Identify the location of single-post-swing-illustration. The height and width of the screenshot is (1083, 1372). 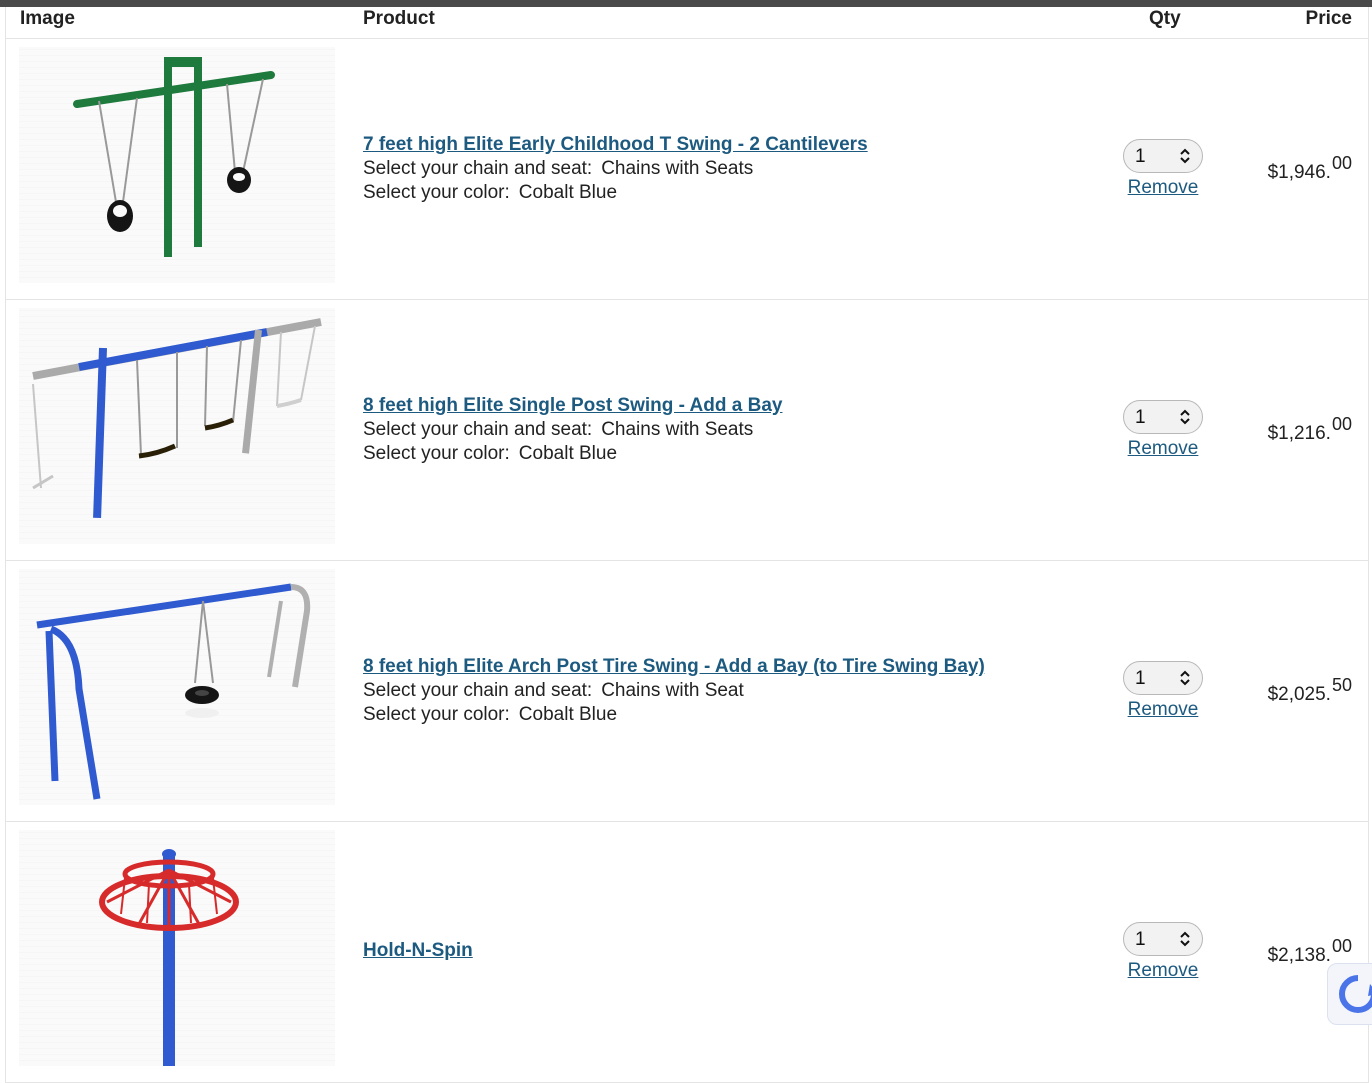
(177, 418).